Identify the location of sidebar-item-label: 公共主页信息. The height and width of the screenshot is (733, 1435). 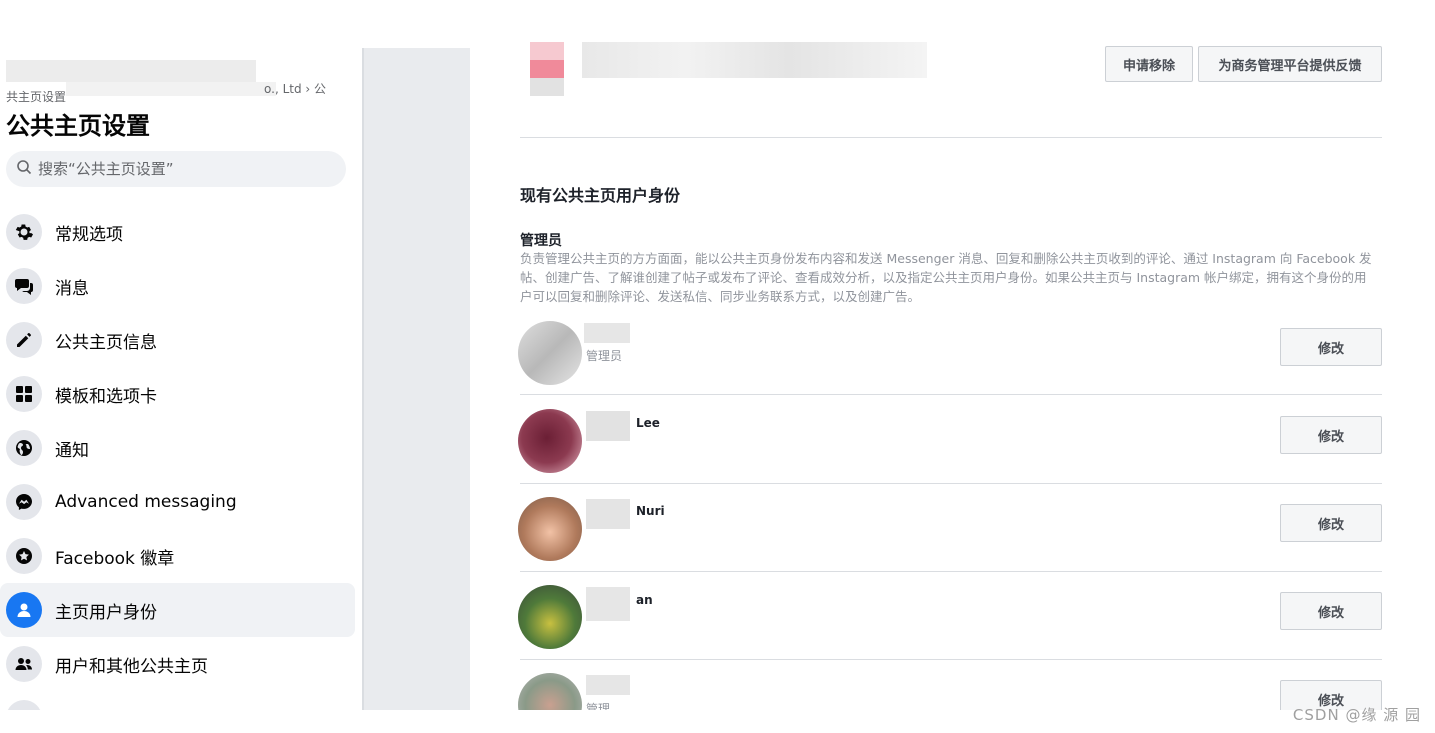
(106, 342).